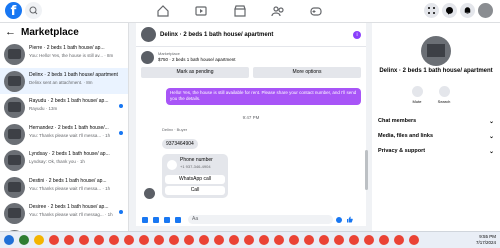 The height and width of the screenshot is (248, 500). What do you see at coordinates (145, 219) in the screenshot?
I see `mic-icon` at bounding box center [145, 219].